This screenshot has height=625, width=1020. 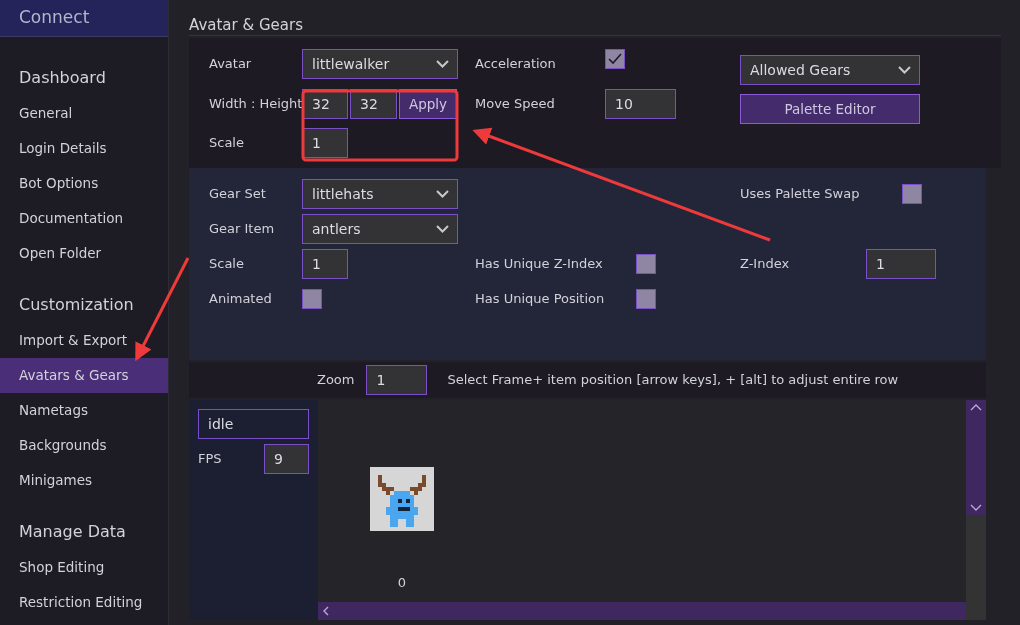 I want to click on sidebar-item: Backgrounds, so click(x=84, y=445).